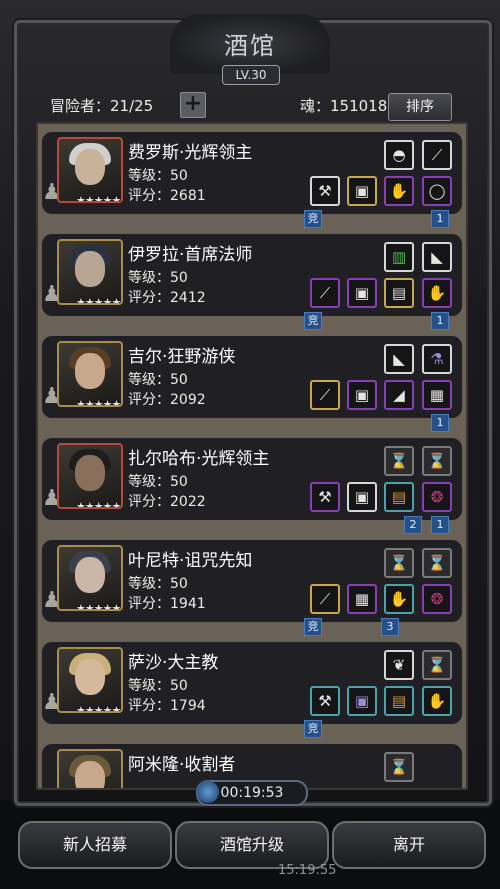 Image resolution: width=500 pixels, height=889 pixels. What do you see at coordinates (252, 845) in the screenshot?
I see `tavern-upgrade-button: 酒馆升级` at bounding box center [252, 845].